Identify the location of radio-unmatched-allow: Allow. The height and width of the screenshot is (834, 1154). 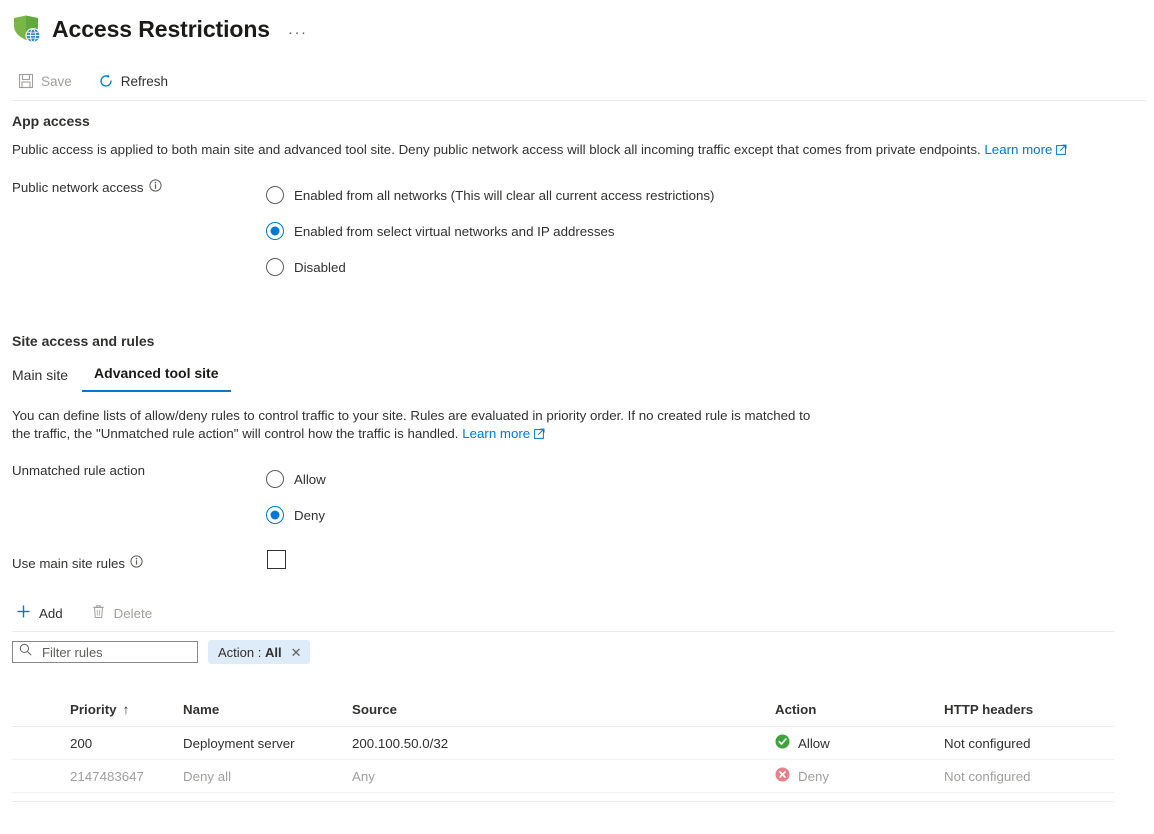
(296, 479).